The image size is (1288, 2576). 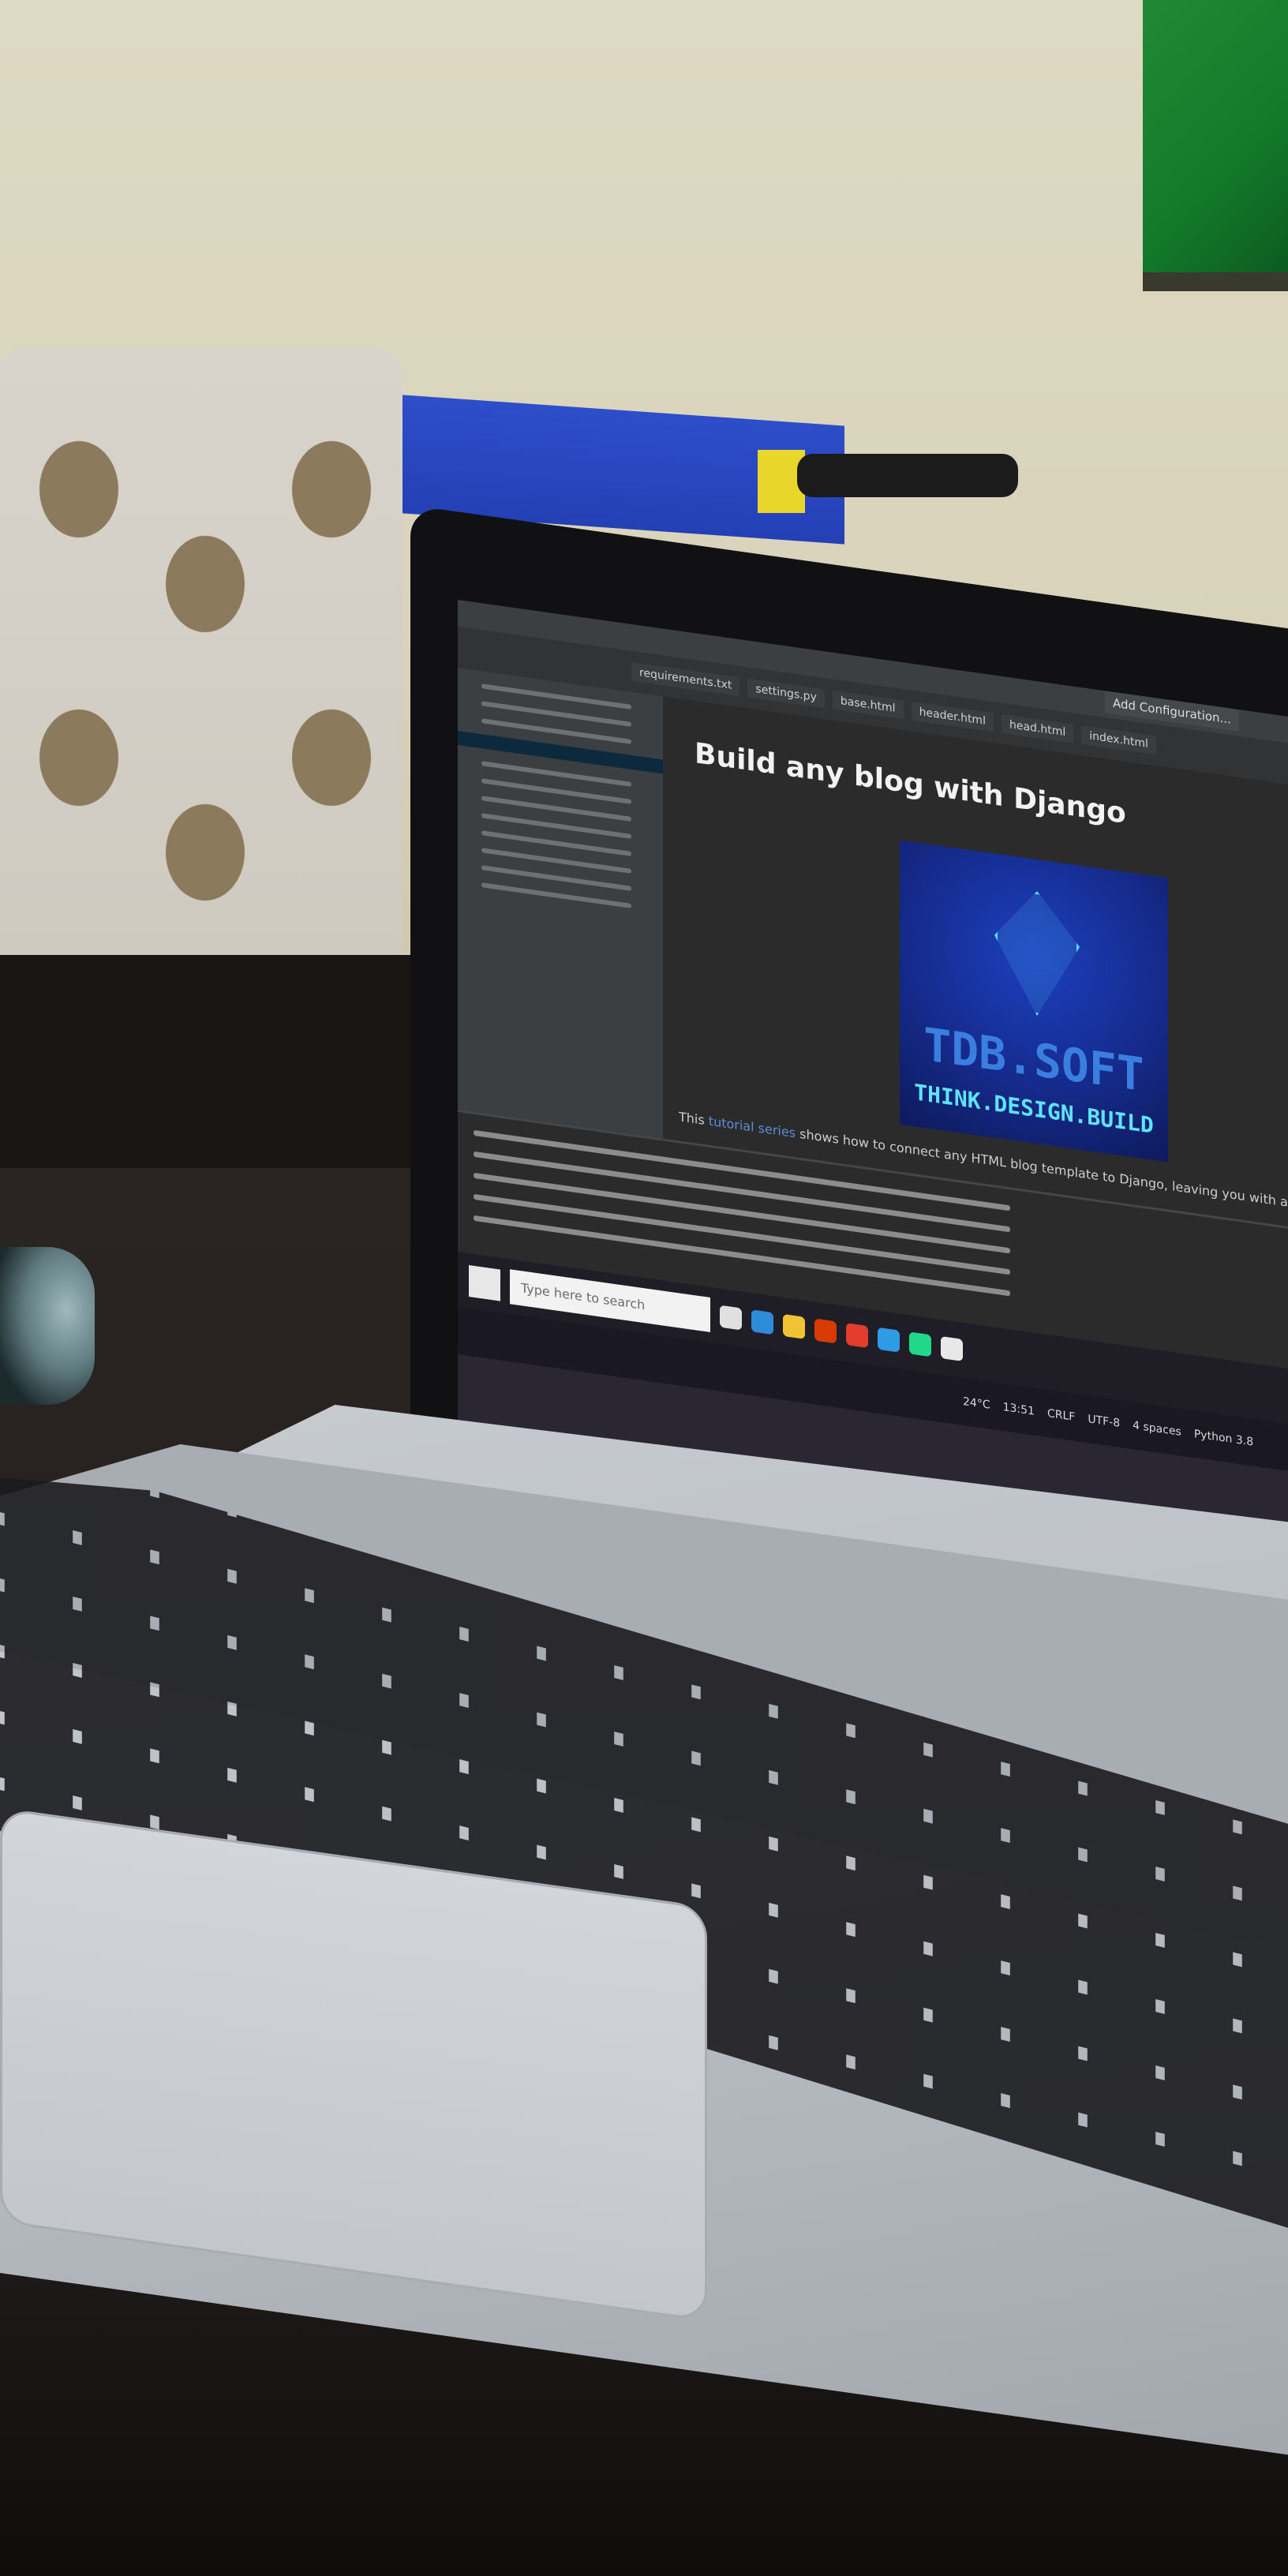 What do you see at coordinates (1037, 954) in the screenshot?
I see `crystal-icon` at bounding box center [1037, 954].